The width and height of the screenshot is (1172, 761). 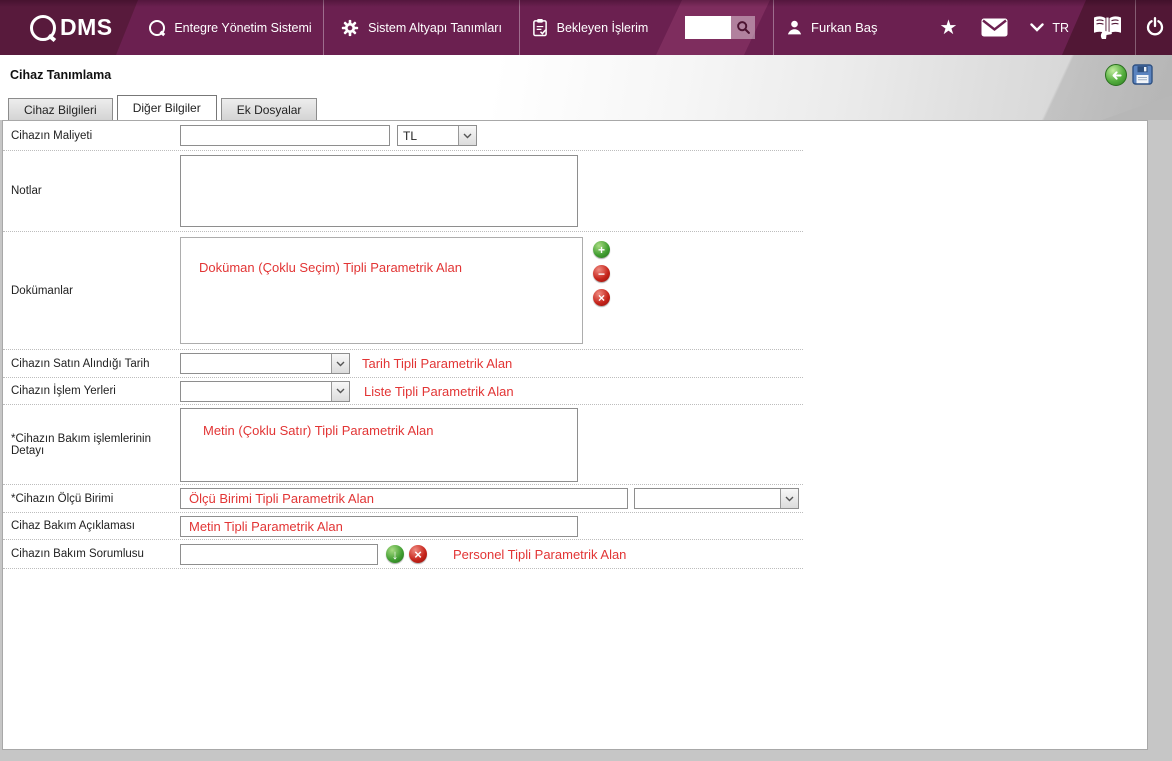 What do you see at coordinates (418, 554) in the screenshot?
I see `clear-person-icon: ×` at bounding box center [418, 554].